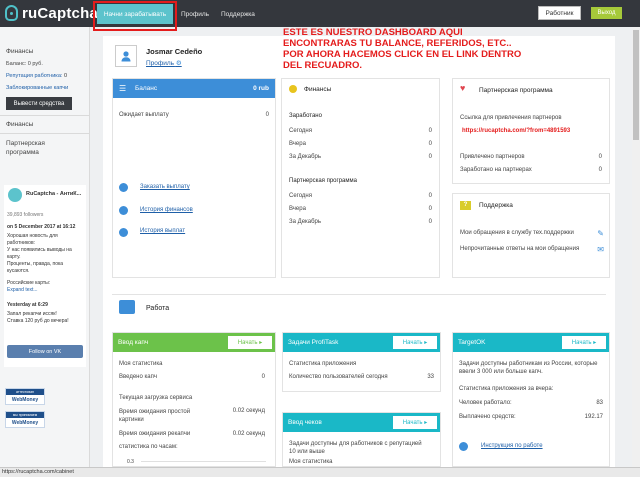 Image resolution: width=640 pixels, height=477 pixels. Describe the element at coordinates (155, 434) in the screenshot. I see `row-label: Время ожидания рекапчи` at that location.